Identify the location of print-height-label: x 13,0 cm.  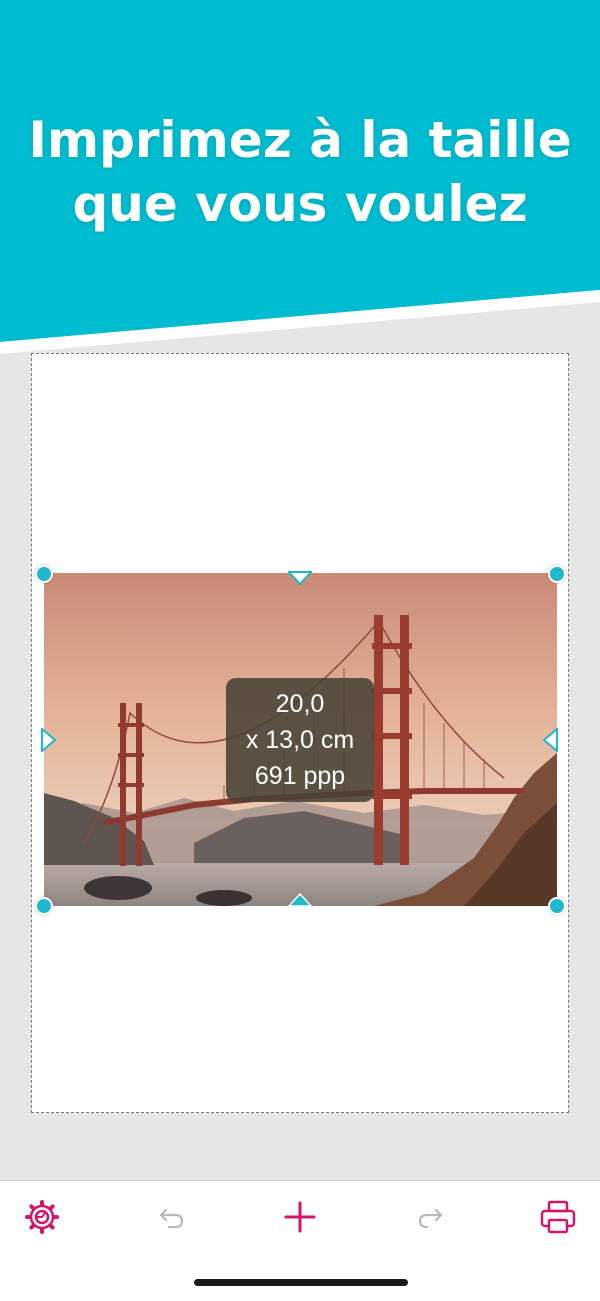
(300, 740).